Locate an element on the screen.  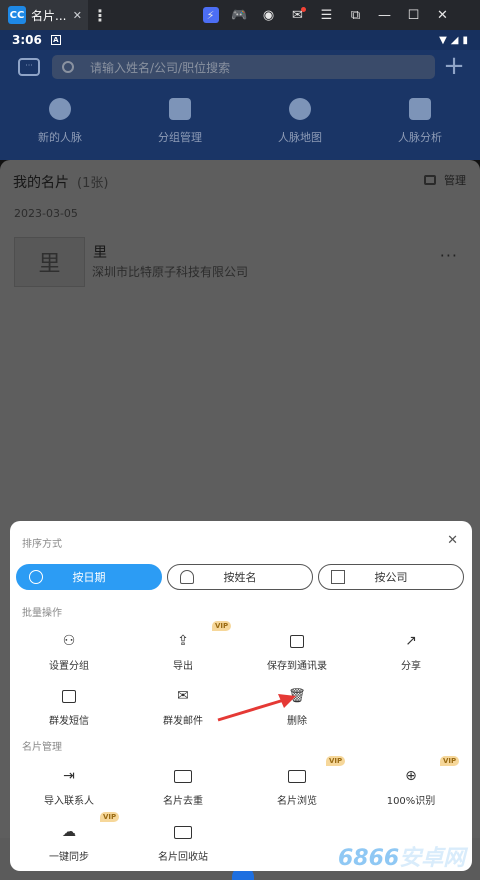
maximize-icon: ☐ is located at coordinates (413, 15).